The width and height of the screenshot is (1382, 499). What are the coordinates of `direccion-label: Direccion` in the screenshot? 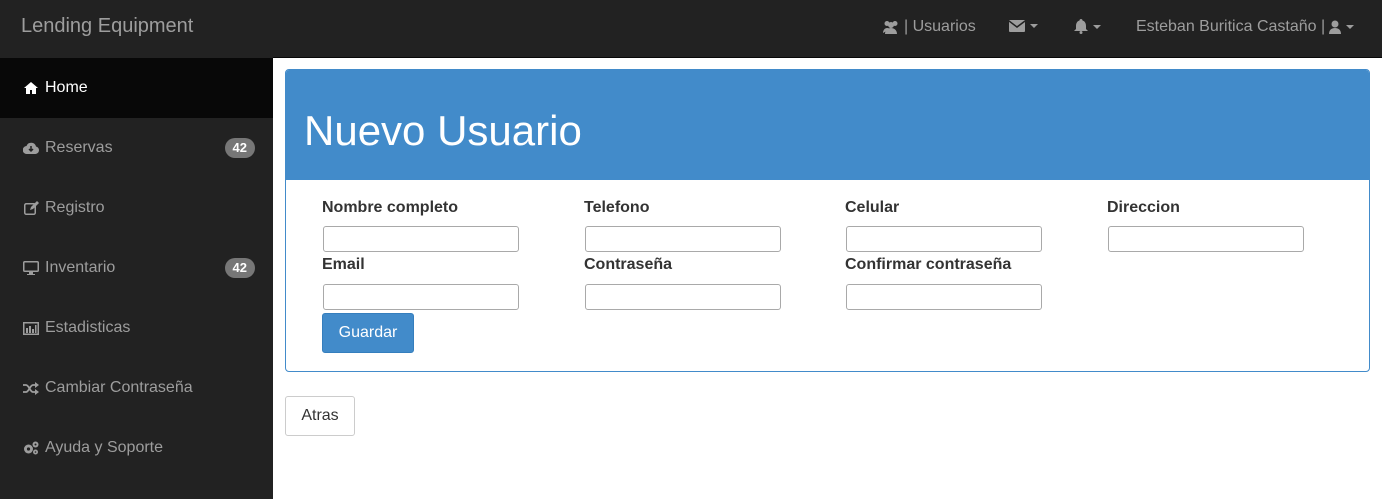 It's located at (1143, 207).